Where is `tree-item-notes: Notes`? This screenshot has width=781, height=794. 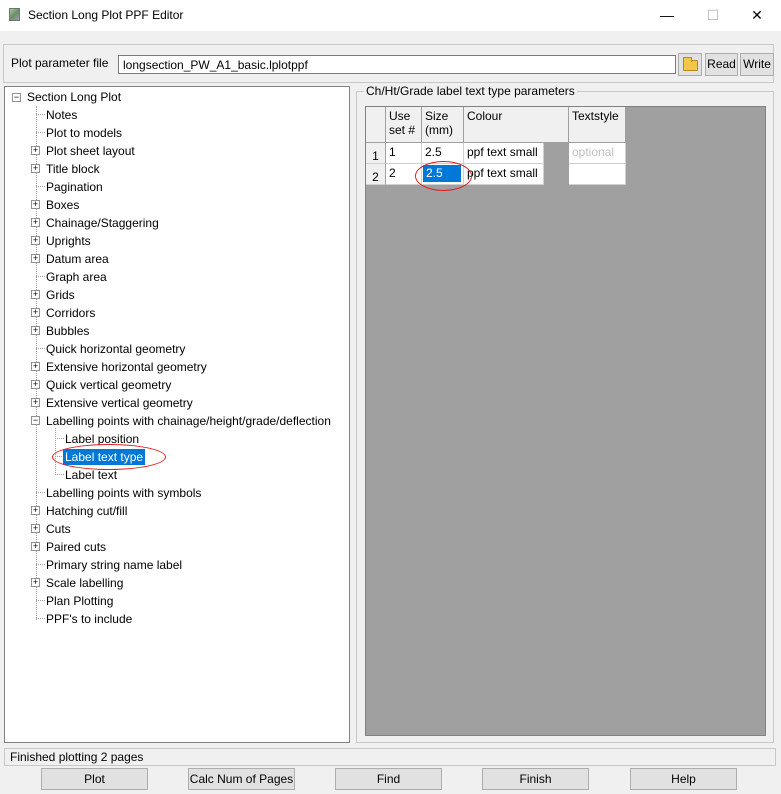 tree-item-notes: Notes is located at coordinates (61, 115).